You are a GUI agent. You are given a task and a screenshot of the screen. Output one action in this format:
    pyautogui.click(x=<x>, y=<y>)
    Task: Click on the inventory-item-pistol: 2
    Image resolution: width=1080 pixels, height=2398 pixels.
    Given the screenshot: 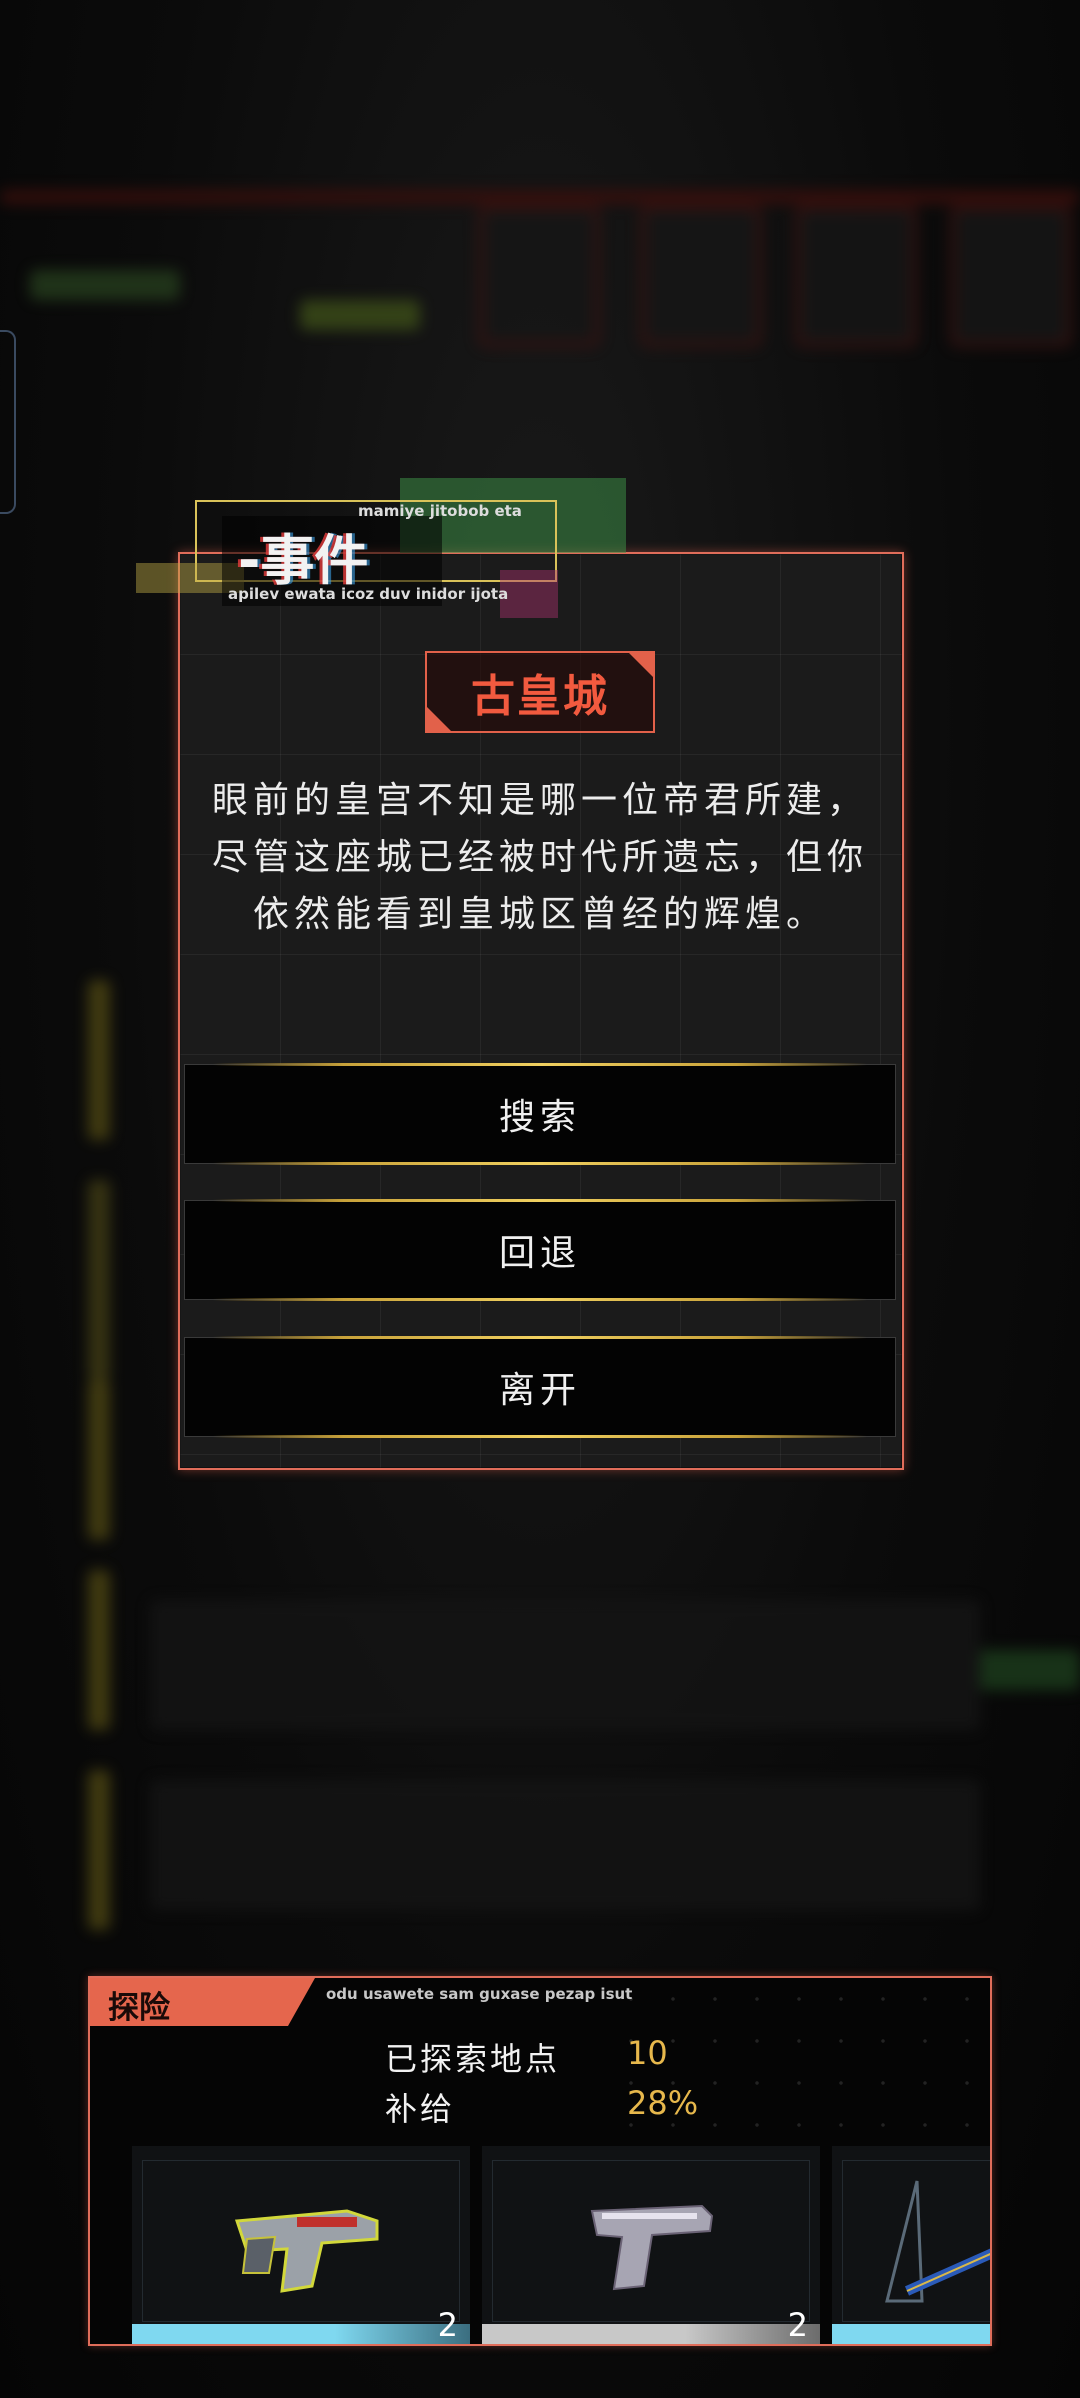 What is the action you would take?
    pyautogui.click(x=651, y=2245)
    